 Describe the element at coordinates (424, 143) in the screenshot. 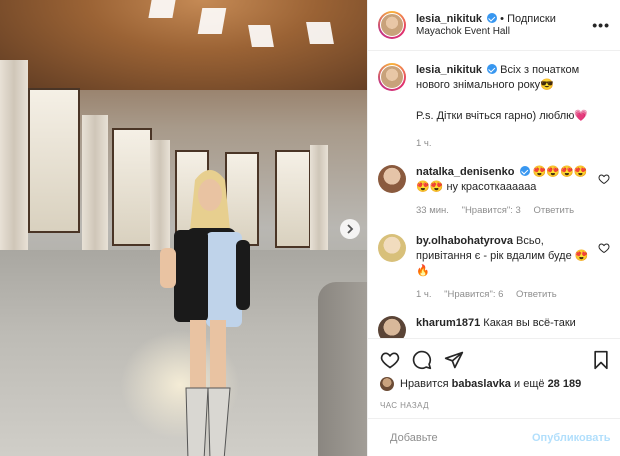

I see `caption-time: 1 ч.` at that location.